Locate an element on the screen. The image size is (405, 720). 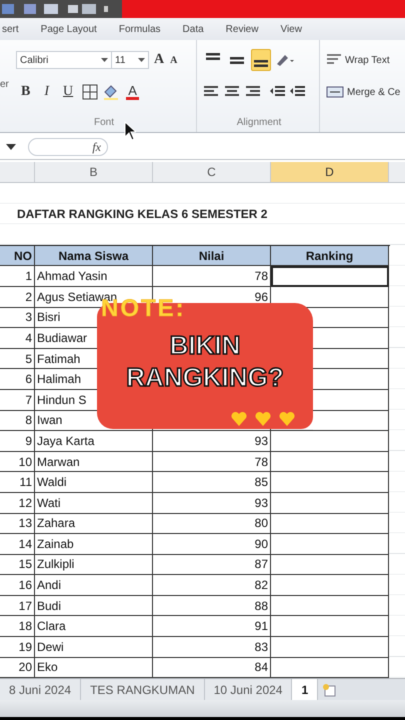
column-heading: Nilai is located at coordinates (212, 256).